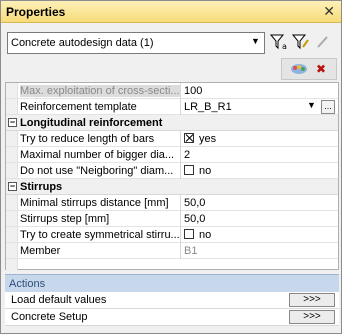 The image size is (342, 334). I want to click on close-icon: ✕, so click(329, 11).